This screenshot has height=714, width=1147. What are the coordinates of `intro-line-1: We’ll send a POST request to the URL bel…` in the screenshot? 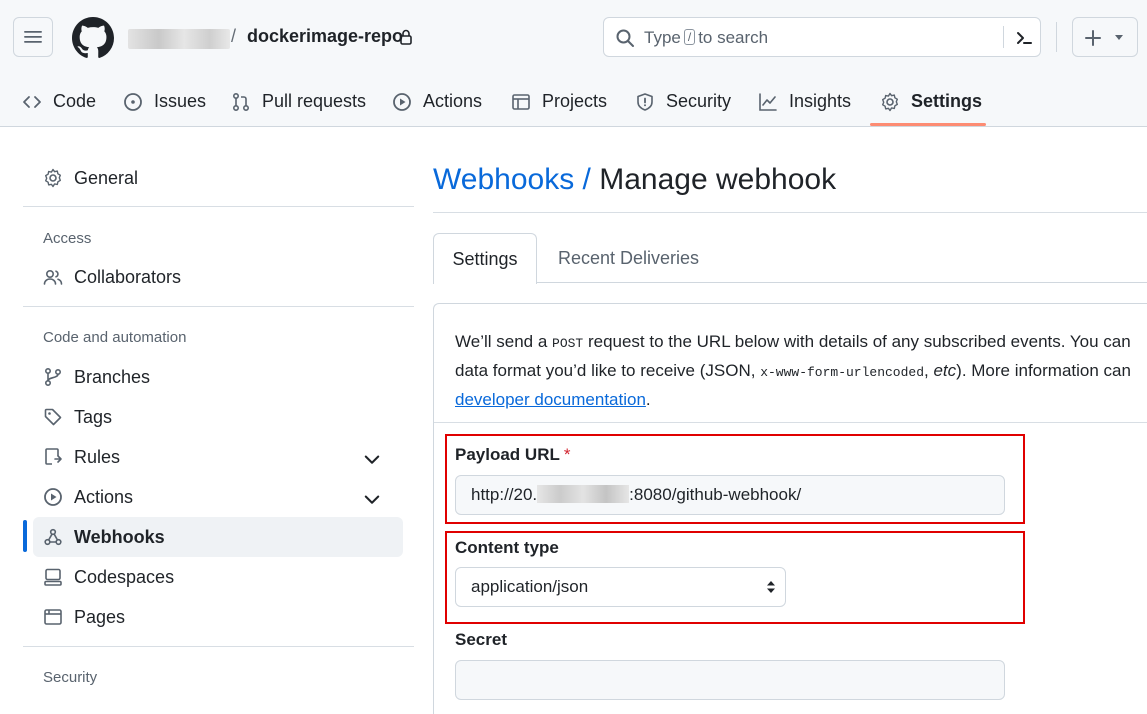 It's located at (793, 341).